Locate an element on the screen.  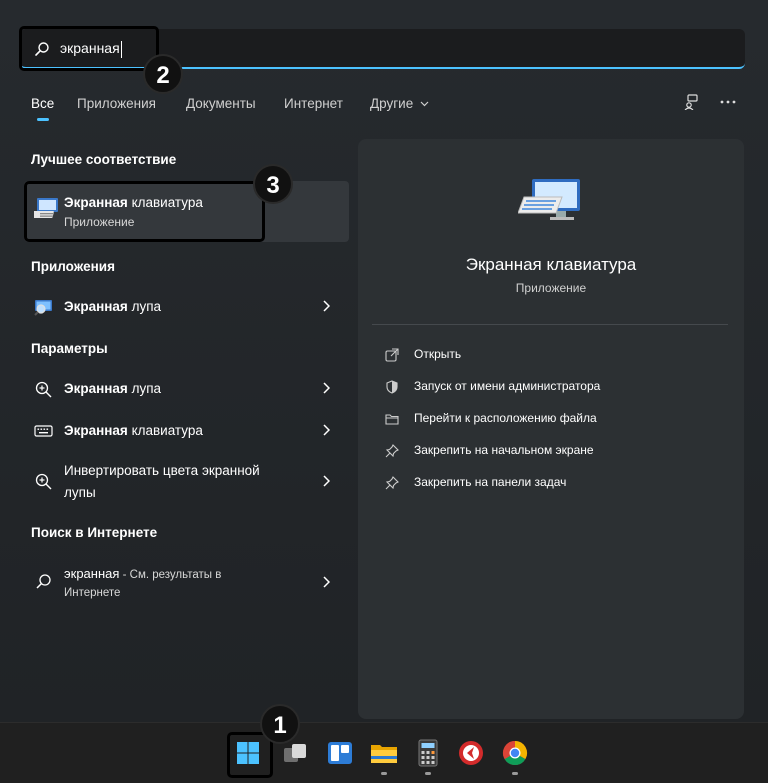
chrome-icon is located at coordinates (515, 753).